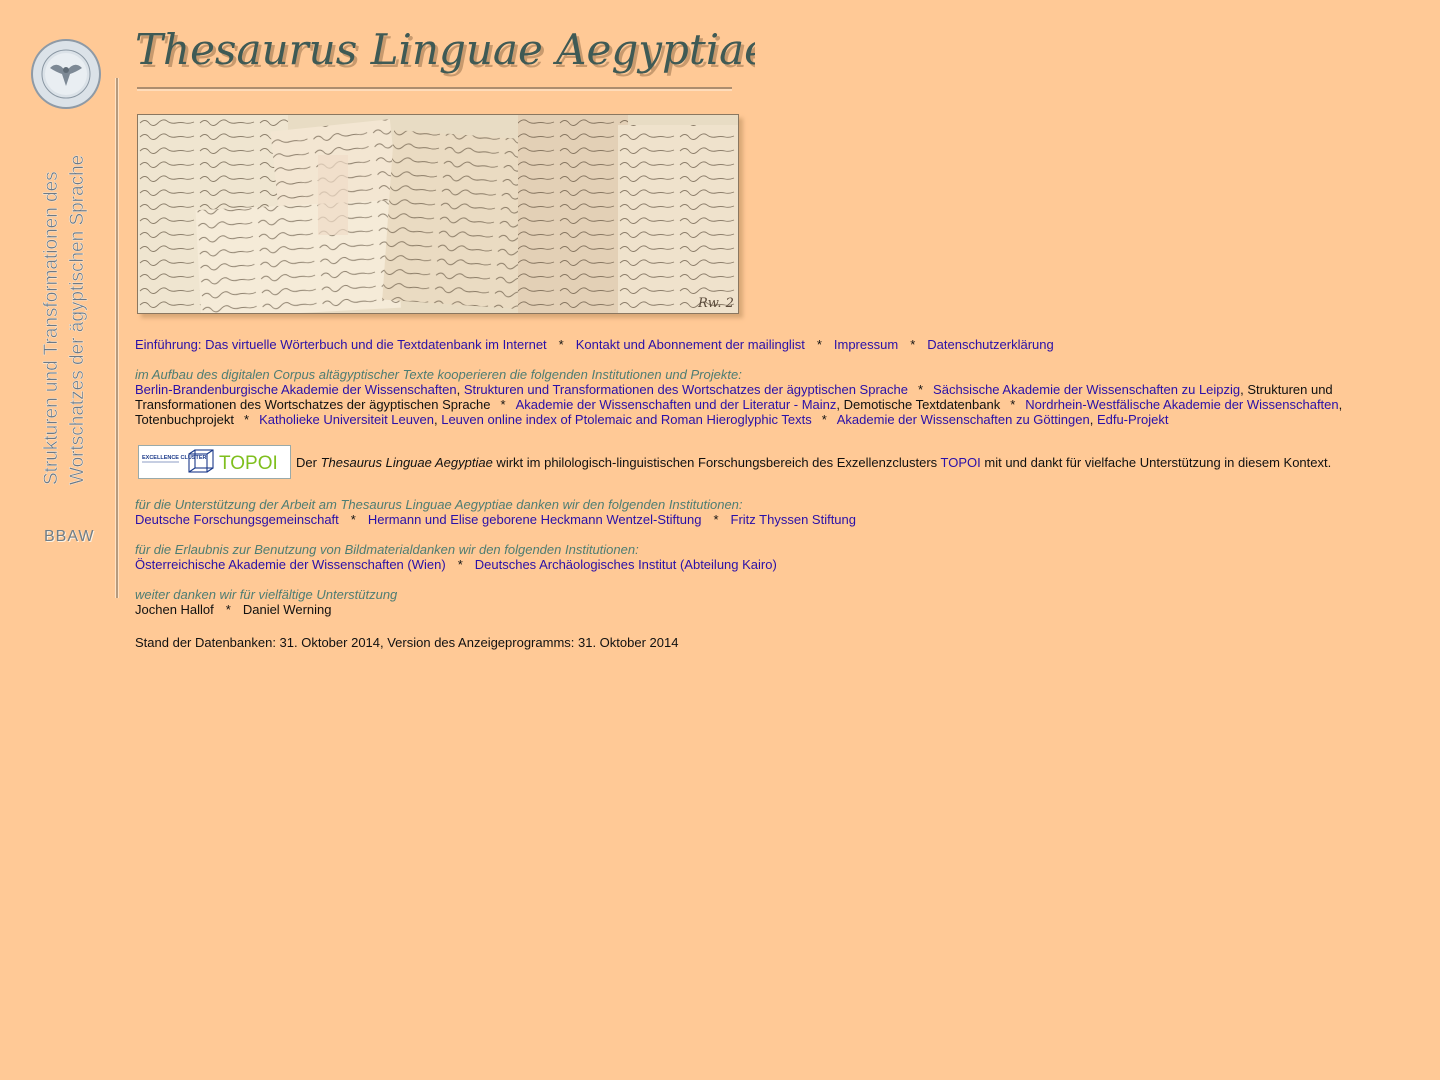 The width and height of the screenshot is (1440, 1080). Describe the element at coordinates (51, 328) in the screenshot. I see `svg-text:Strukturen und Transformatione: Strukturen und Transformationen des` at that location.